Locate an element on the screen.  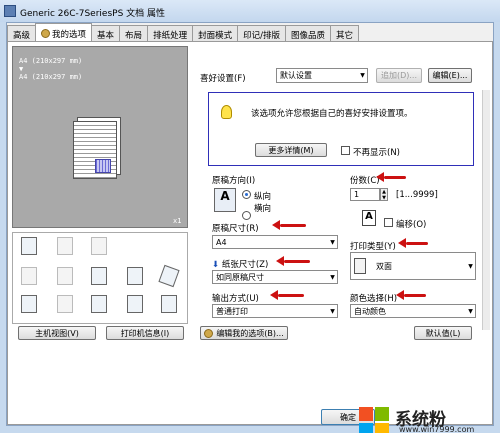
finisher-icon is located at coordinates (99, 304).